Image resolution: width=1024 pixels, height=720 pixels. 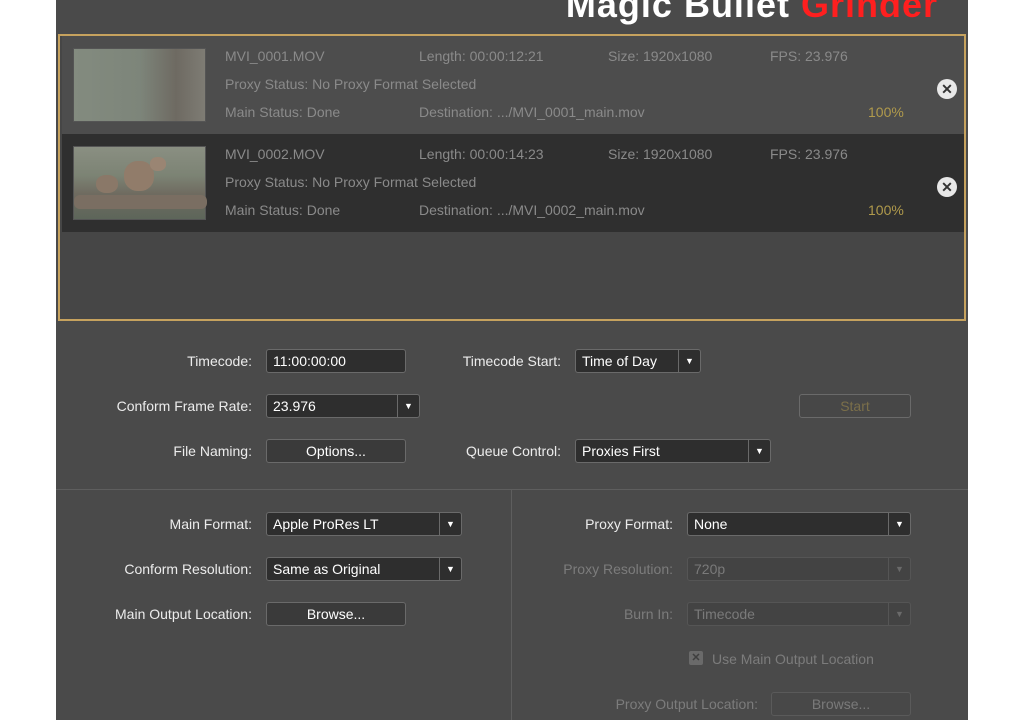 What do you see at coordinates (855, 406) in the screenshot?
I see `start-button: Start` at bounding box center [855, 406].